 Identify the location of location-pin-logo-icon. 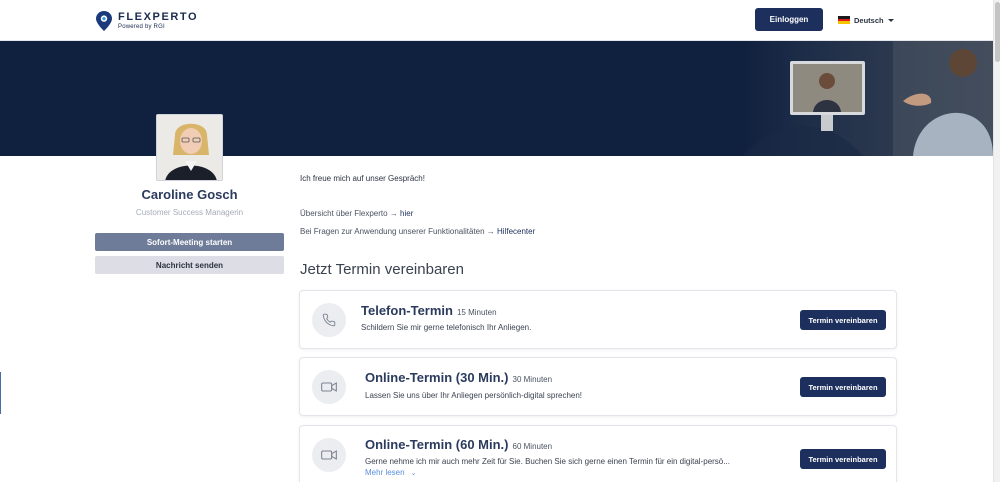
(104, 21).